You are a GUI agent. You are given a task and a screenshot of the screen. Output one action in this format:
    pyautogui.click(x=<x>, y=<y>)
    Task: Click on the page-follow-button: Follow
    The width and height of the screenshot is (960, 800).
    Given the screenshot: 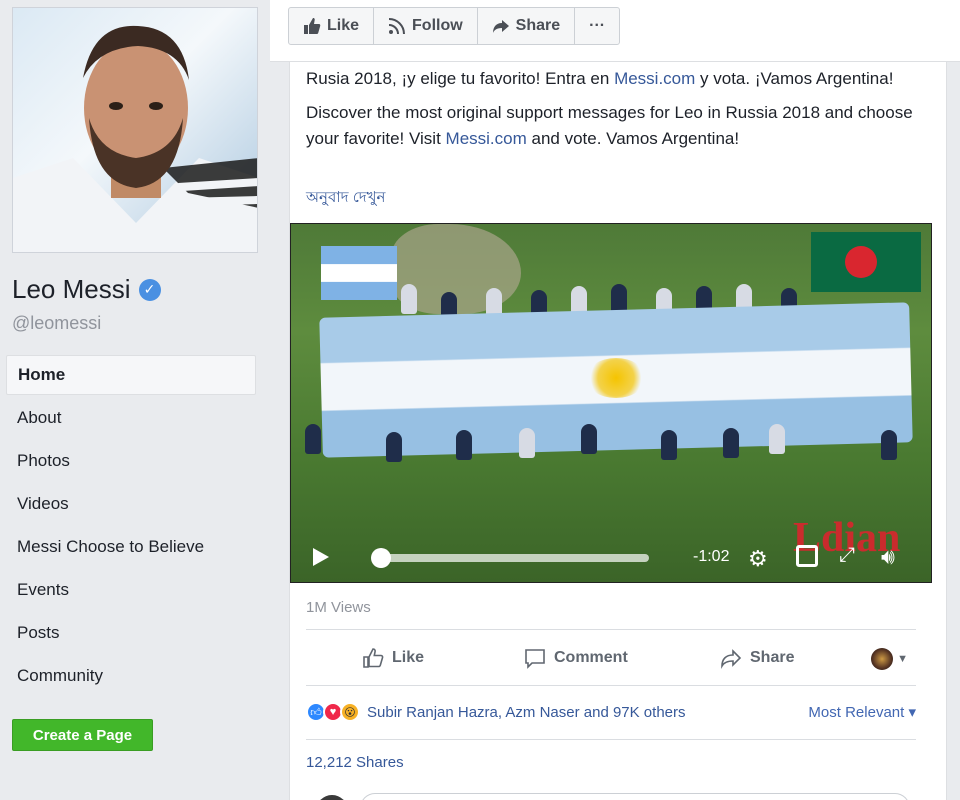 What is the action you would take?
    pyautogui.click(x=426, y=26)
    